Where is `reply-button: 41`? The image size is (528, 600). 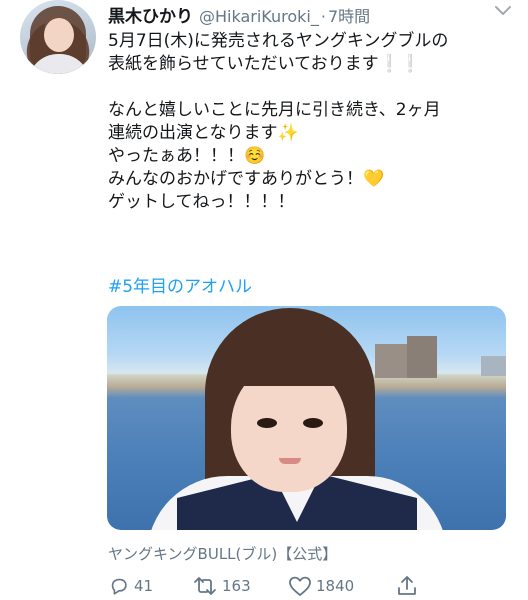
reply-button: 41 is located at coordinates (150, 586).